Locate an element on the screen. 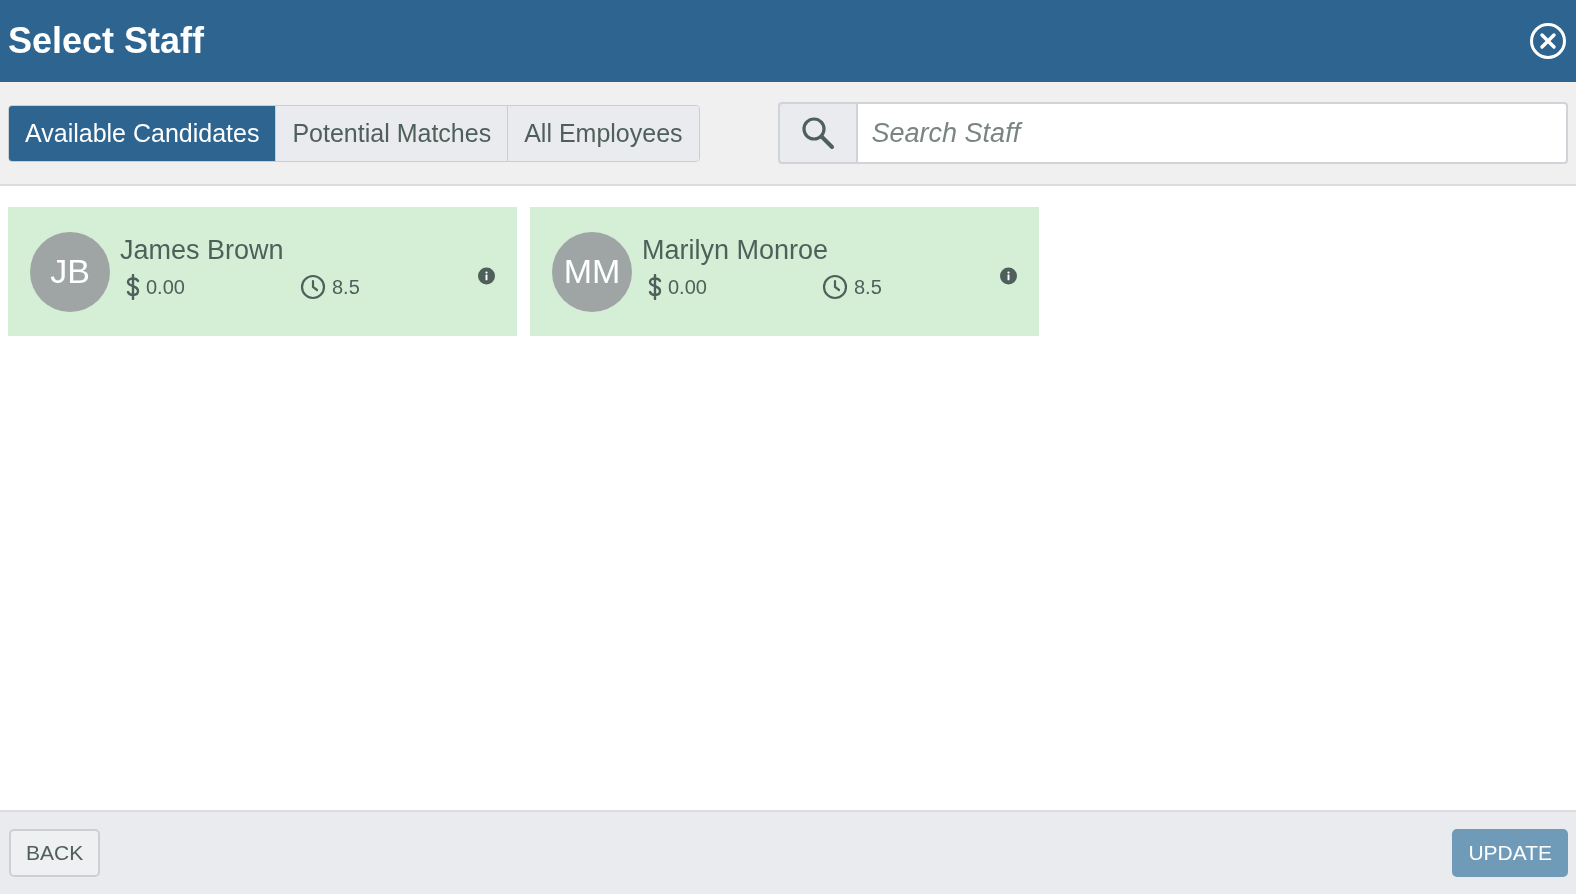 The image size is (1576, 894). staff-name: James Brown is located at coordinates (202, 250).